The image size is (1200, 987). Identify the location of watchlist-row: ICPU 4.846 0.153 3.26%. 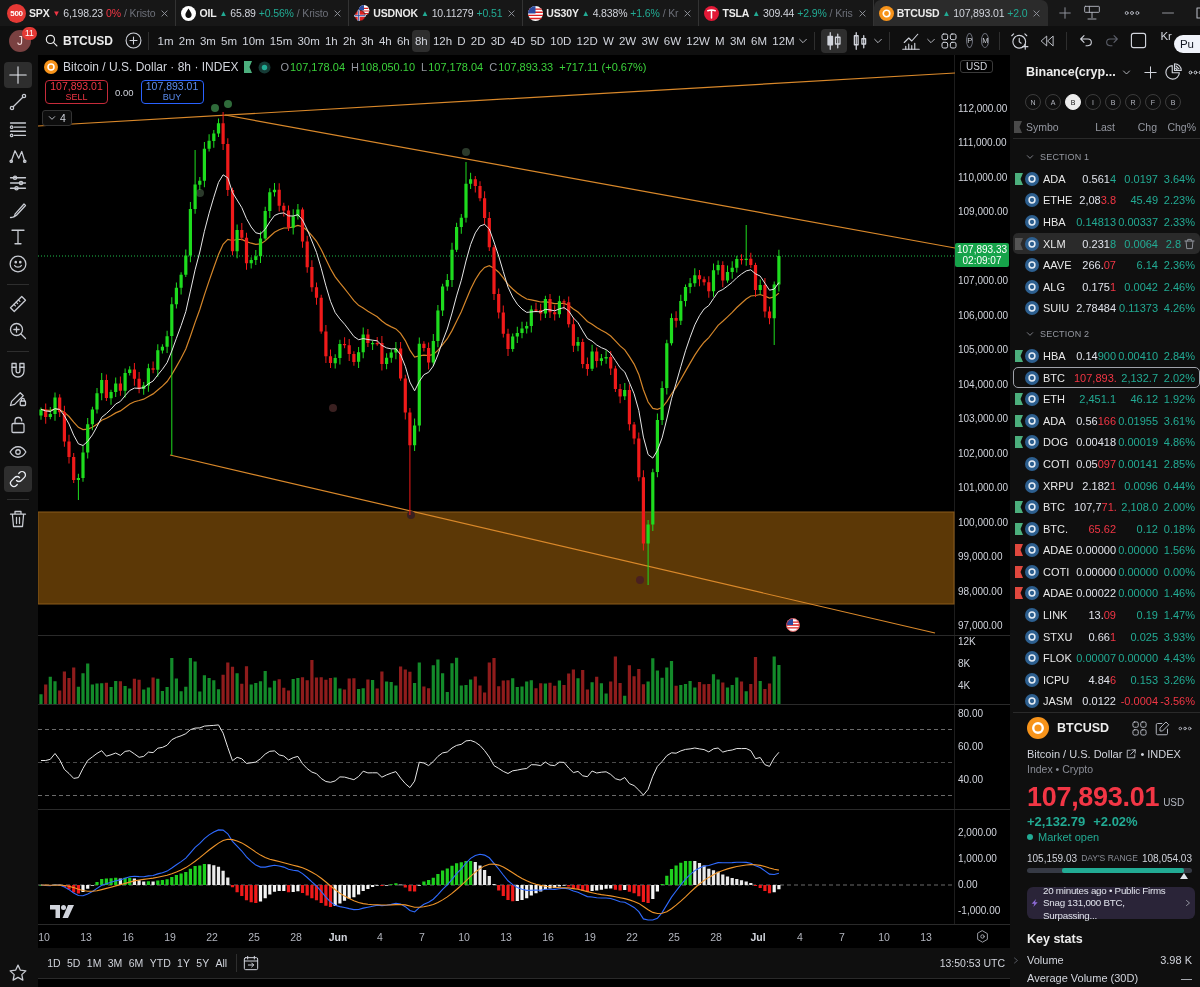
(1106, 680).